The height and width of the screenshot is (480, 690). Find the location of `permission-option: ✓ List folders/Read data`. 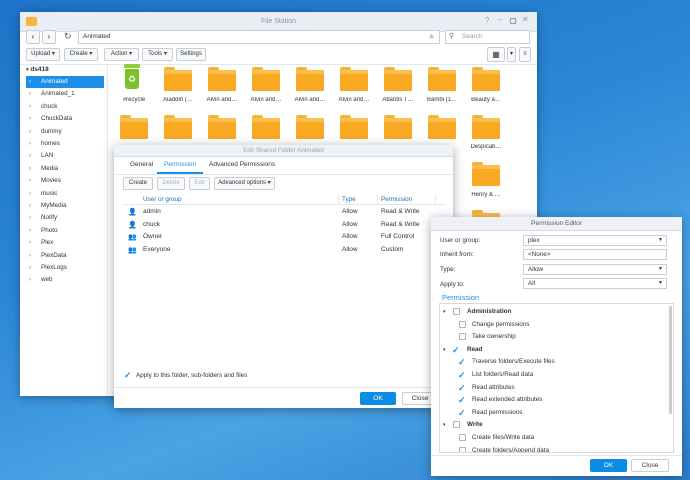

permission-option: ✓ List folders/Read data is located at coordinates (558, 375).